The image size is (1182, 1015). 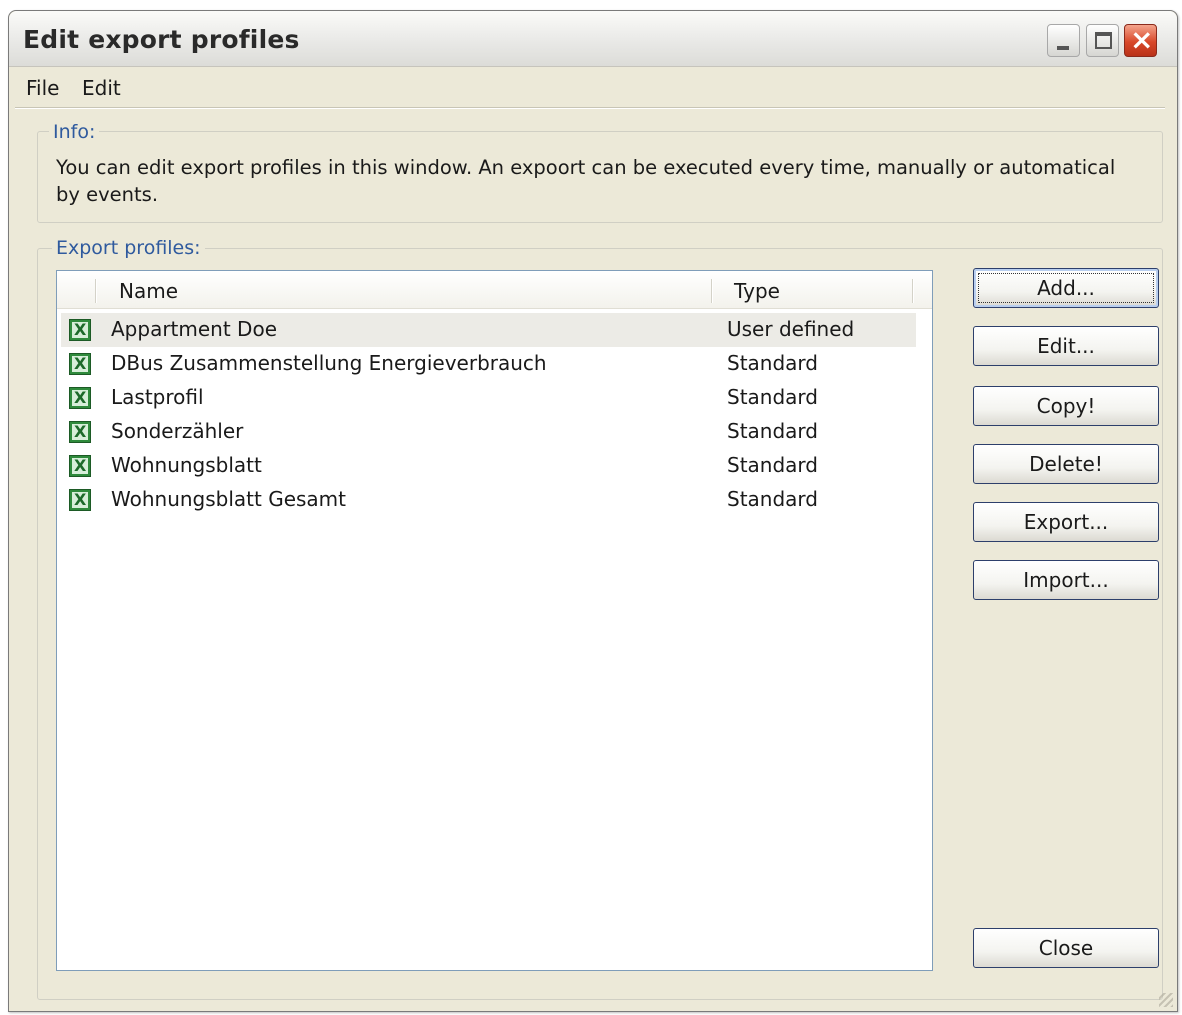 I want to click on profile-row: X Sonderzähler Standard, so click(x=488, y=432).